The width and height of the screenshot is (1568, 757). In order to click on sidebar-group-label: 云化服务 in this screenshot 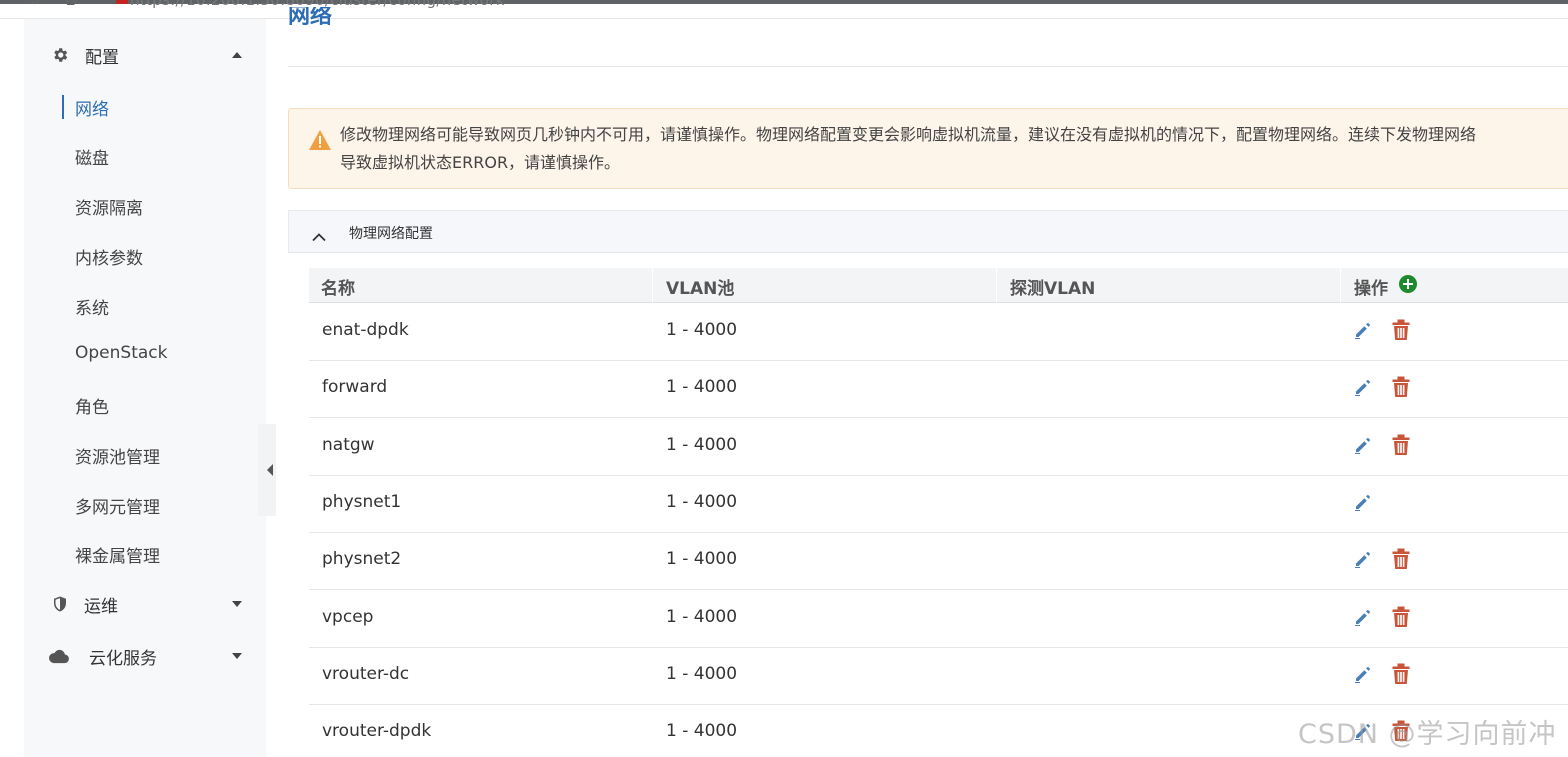, I will do `click(123, 658)`.